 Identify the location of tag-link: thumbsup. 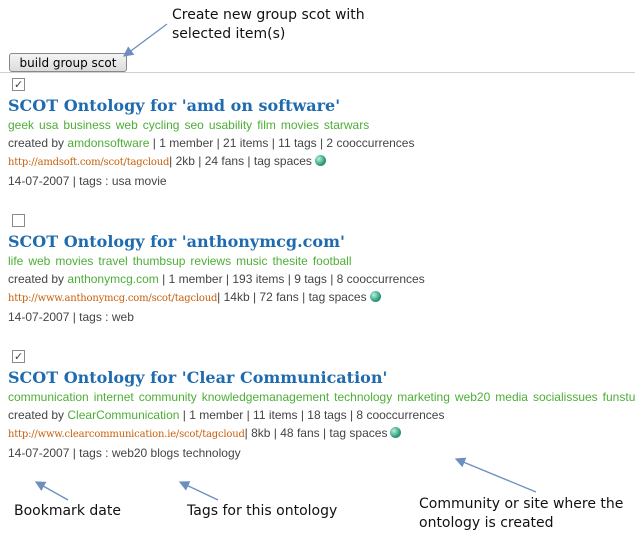
(159, 261).